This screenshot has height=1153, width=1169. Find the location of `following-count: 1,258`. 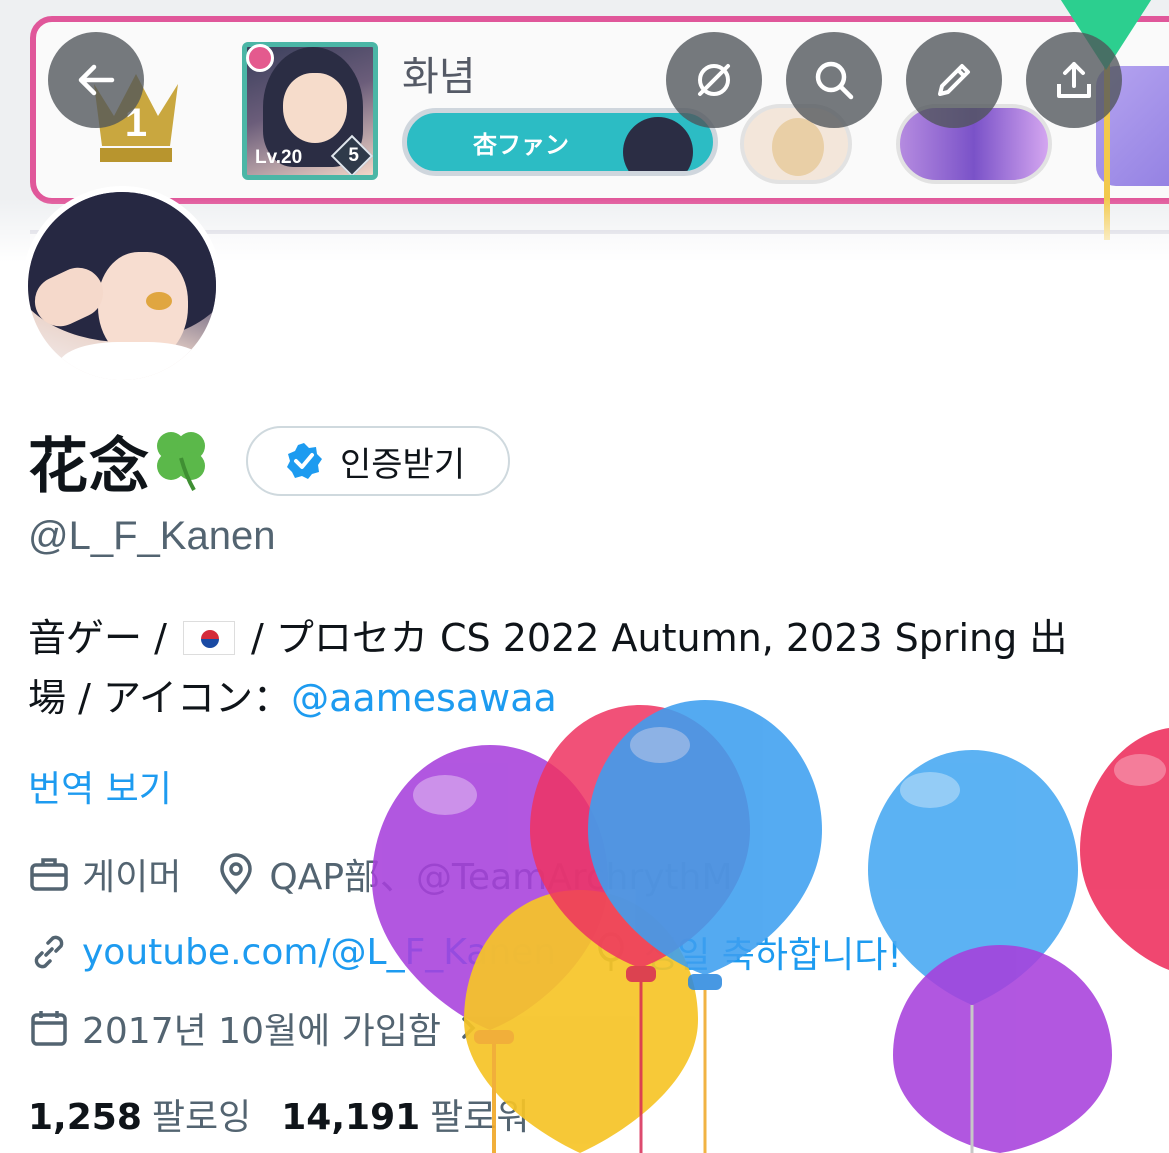

following-count: 1,258 is located at coordinates (85, 1117).